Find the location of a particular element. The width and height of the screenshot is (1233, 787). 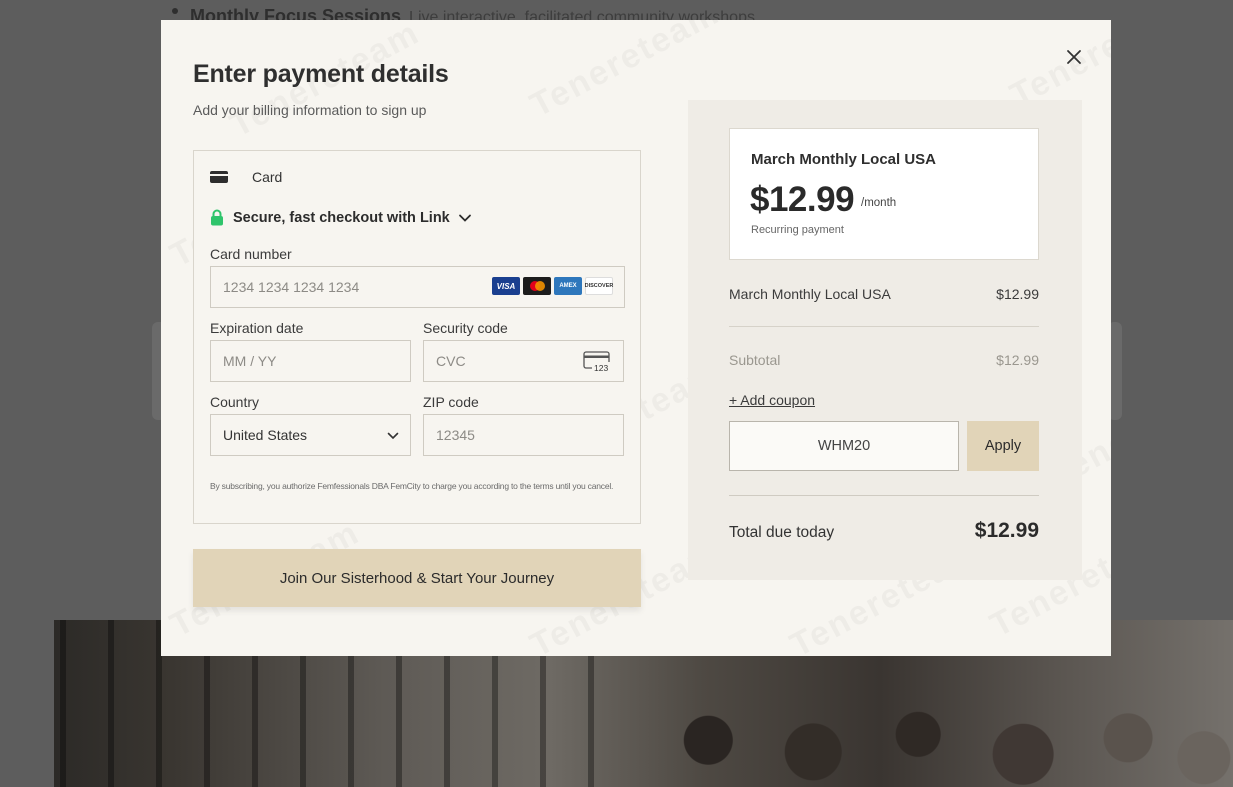

line-item-name: March Monthly Local USA is located at coordinates (810, 294).